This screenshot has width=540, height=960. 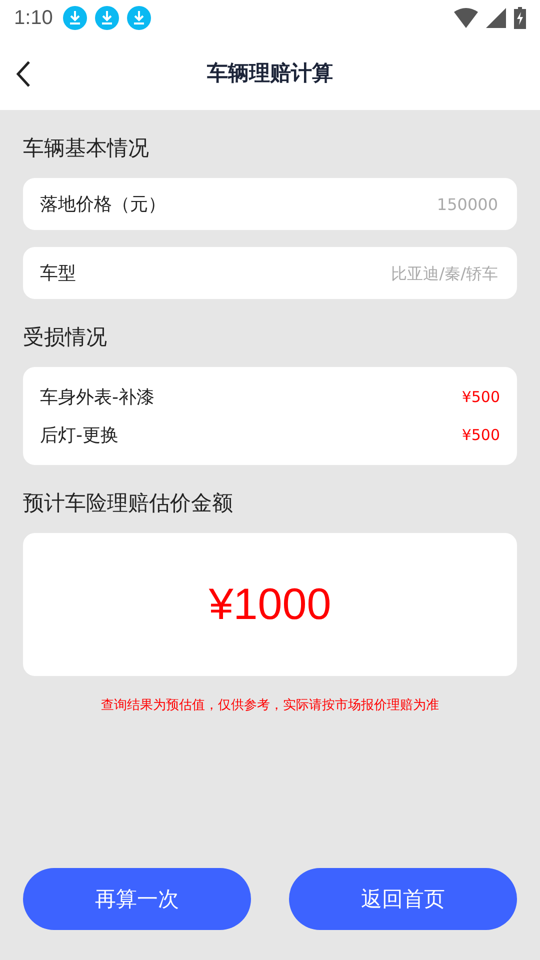 I want to click on input-field: 150000, so click(x=333, y=204).